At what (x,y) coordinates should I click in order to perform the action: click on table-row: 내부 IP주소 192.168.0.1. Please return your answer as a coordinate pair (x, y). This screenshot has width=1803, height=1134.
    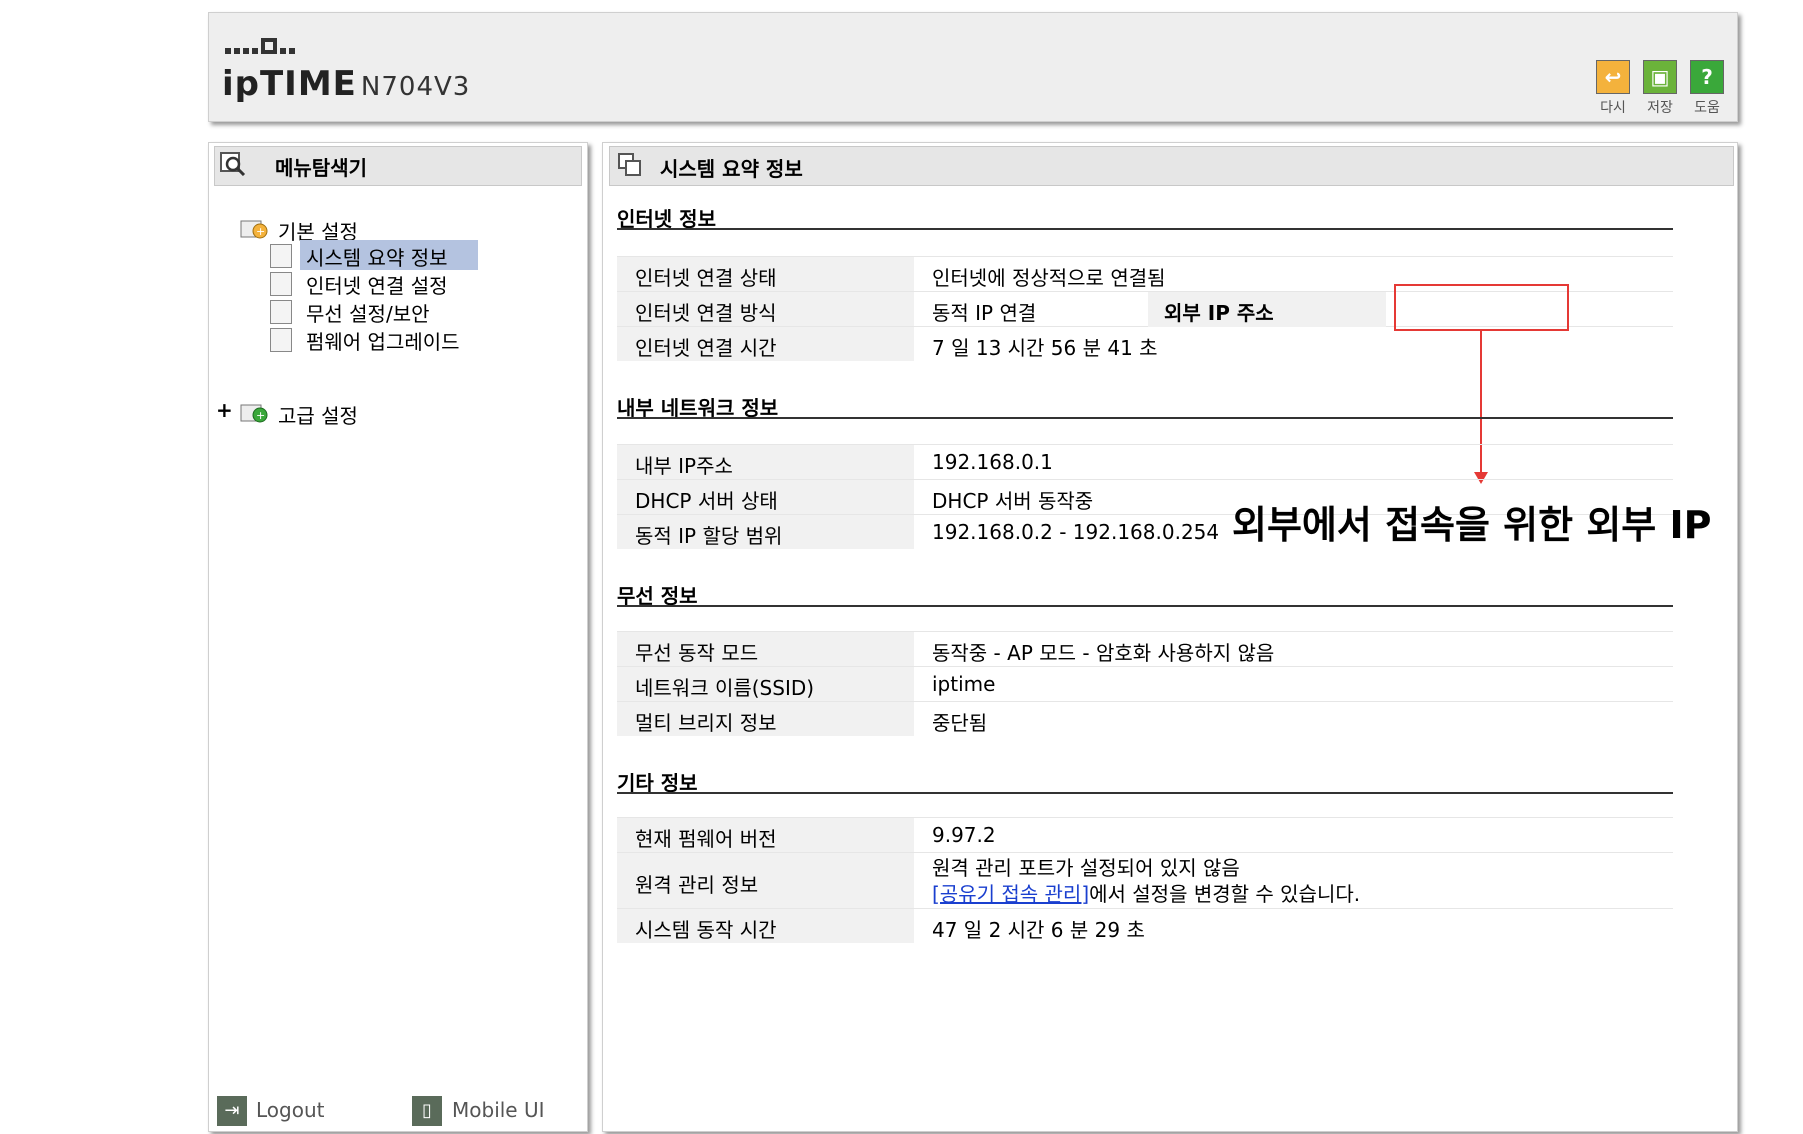
    Looking at the image, I should click on (1145, 461).